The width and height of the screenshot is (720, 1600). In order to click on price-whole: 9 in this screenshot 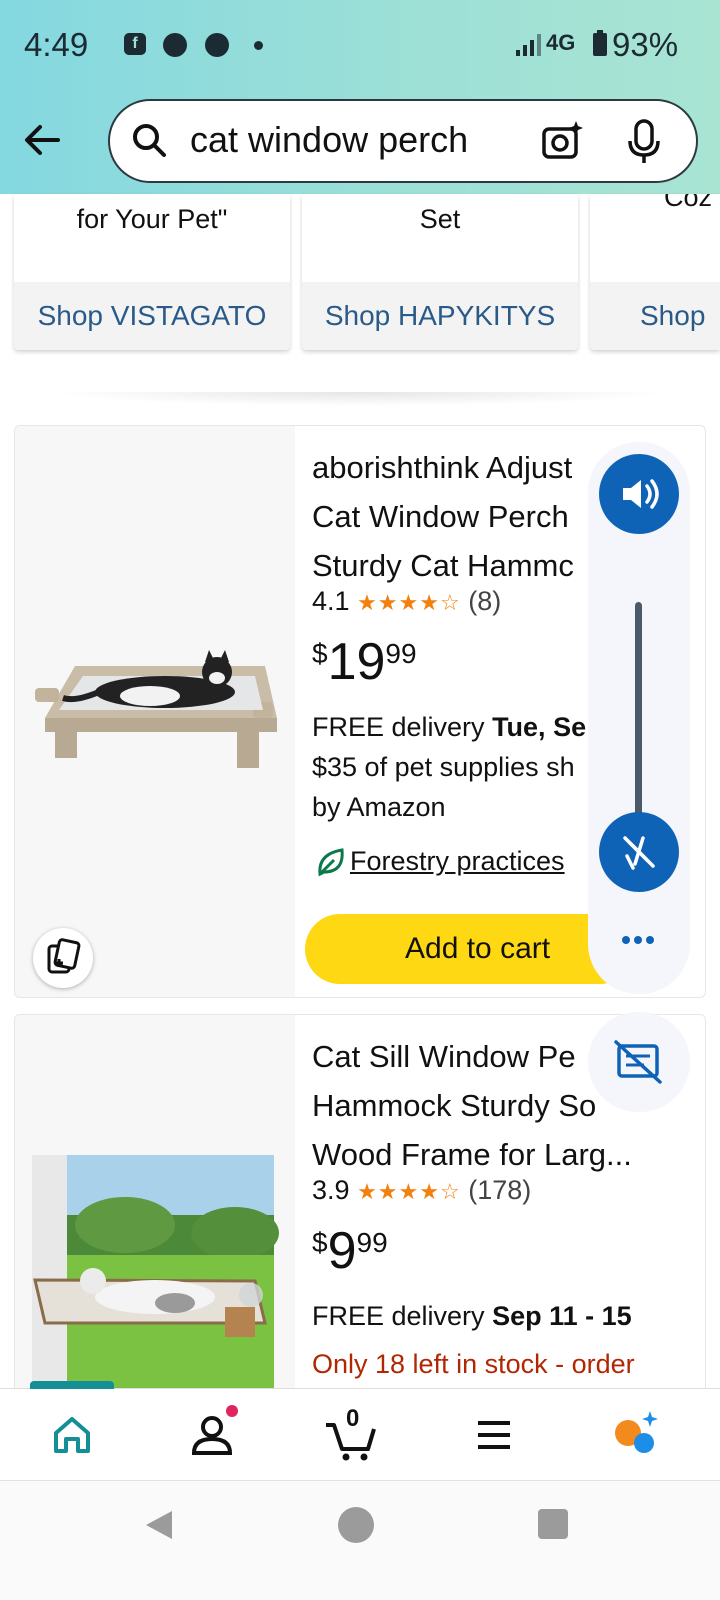, I will do `click(342, 1251)`.